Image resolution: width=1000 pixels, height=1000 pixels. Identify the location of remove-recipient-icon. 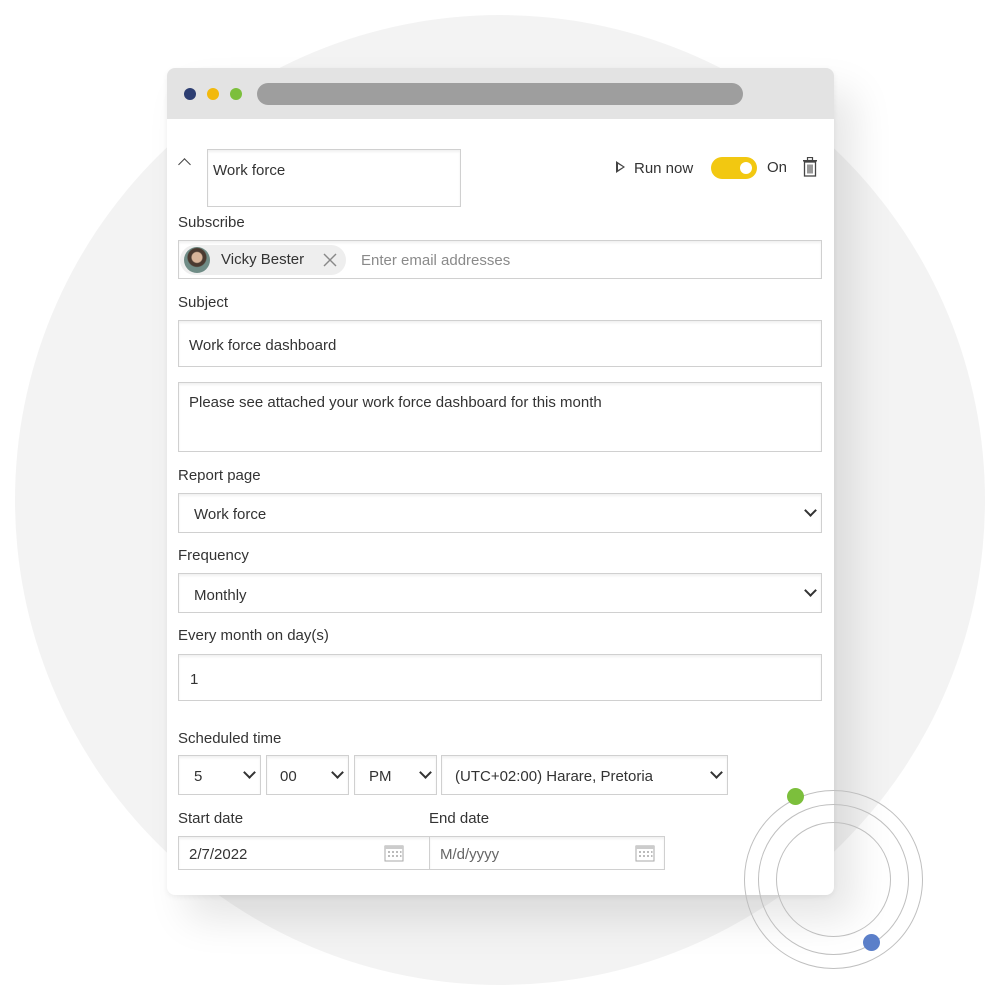
(330, 260).